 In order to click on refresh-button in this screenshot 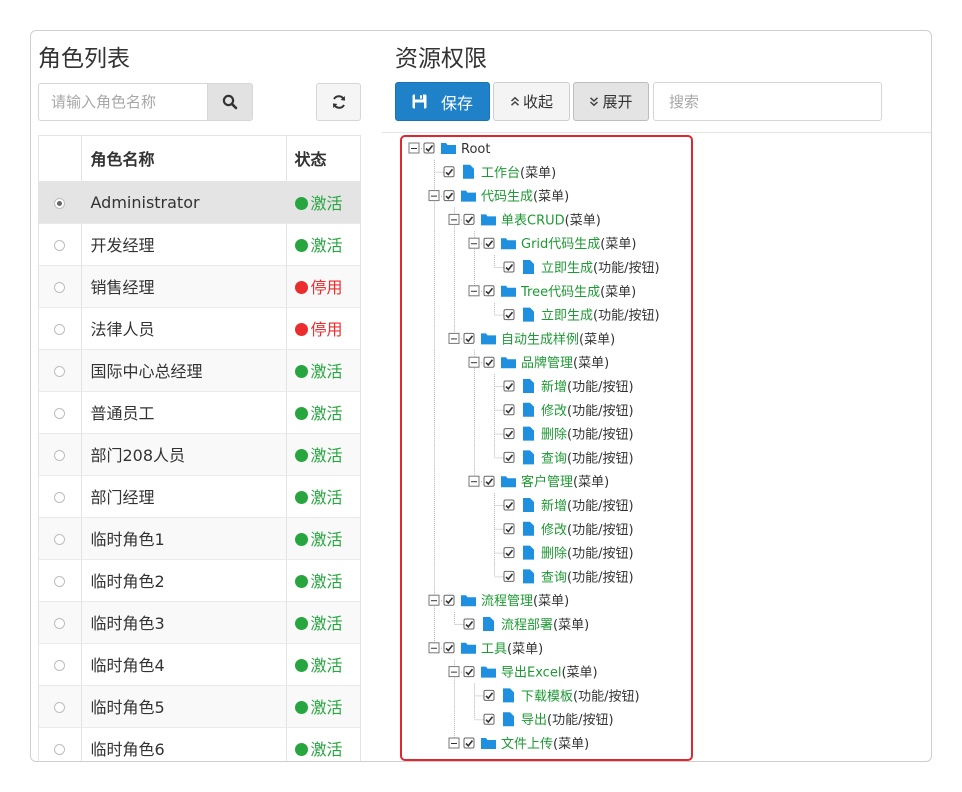, I will do `click(338, 102)`.